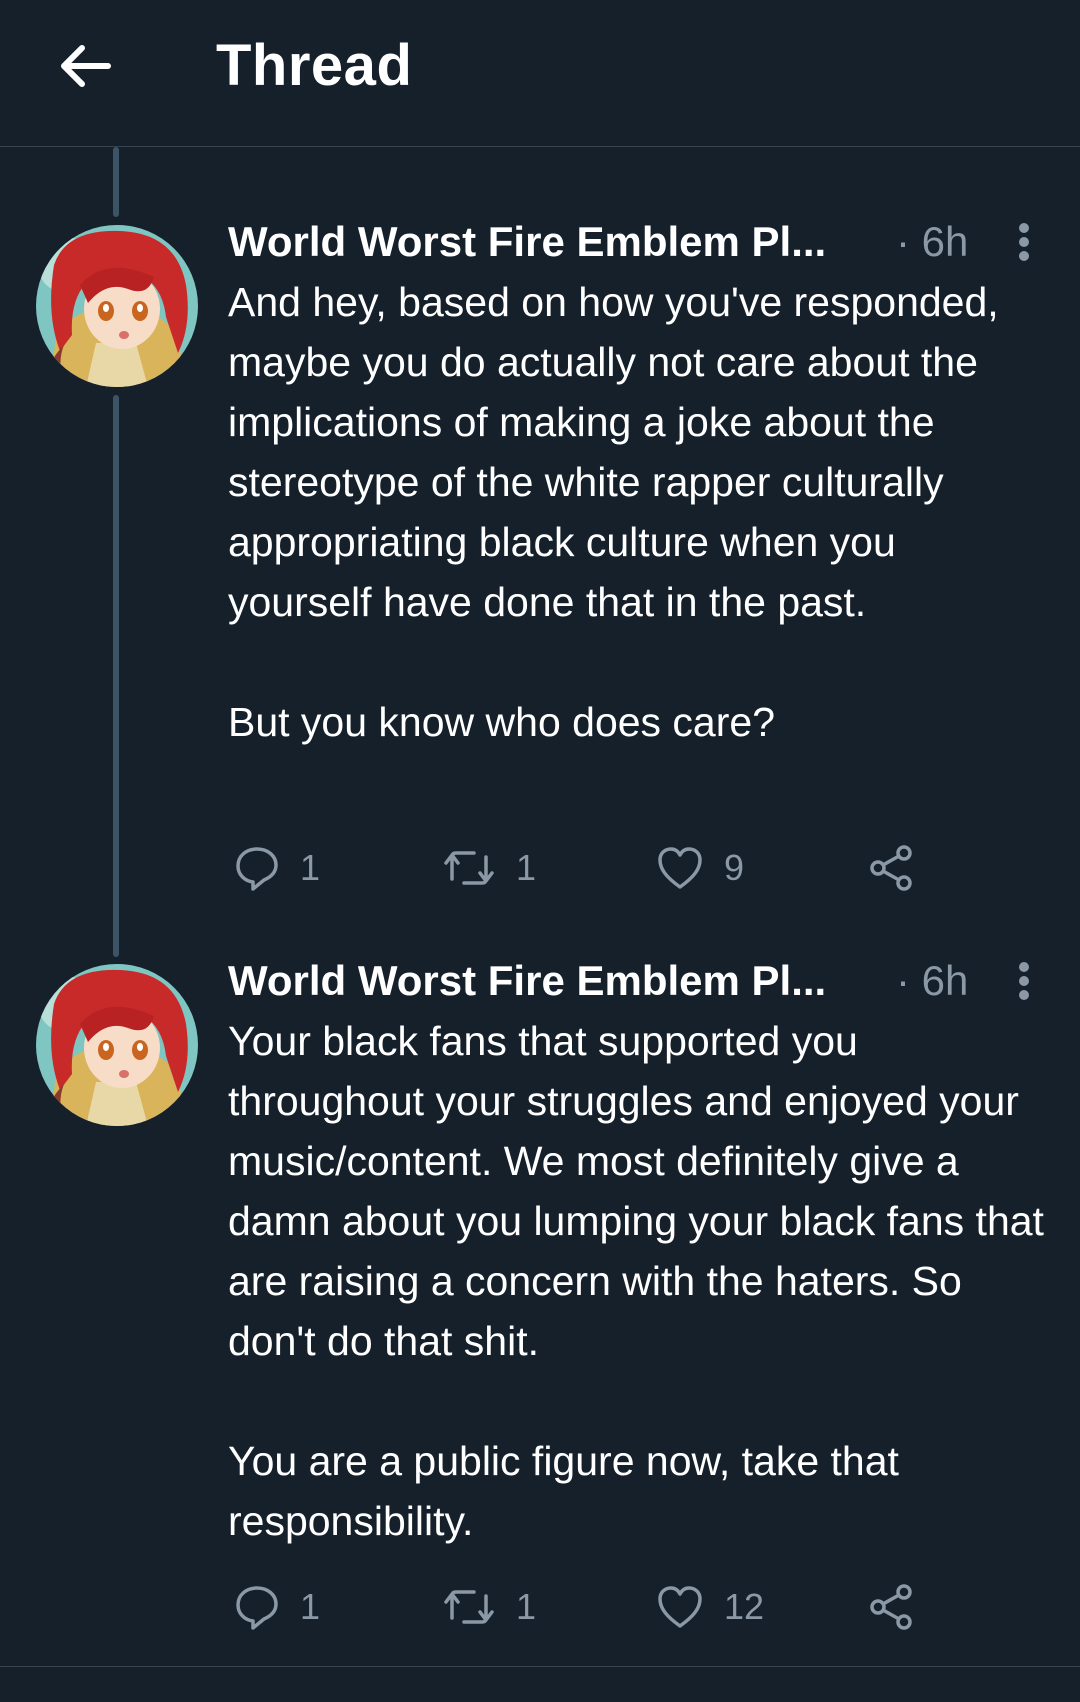 The width and height of the screenshot is (1080, 1702). I want to click on back-button, so click(84, 66).